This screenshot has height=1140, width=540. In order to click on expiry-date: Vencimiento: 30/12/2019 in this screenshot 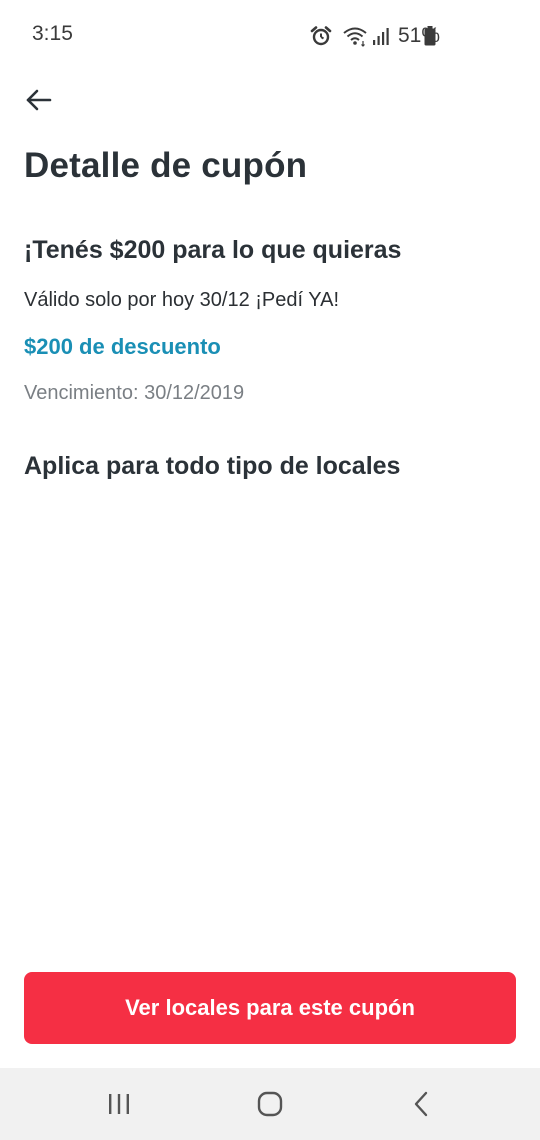, I will do `click(134, 393)`.